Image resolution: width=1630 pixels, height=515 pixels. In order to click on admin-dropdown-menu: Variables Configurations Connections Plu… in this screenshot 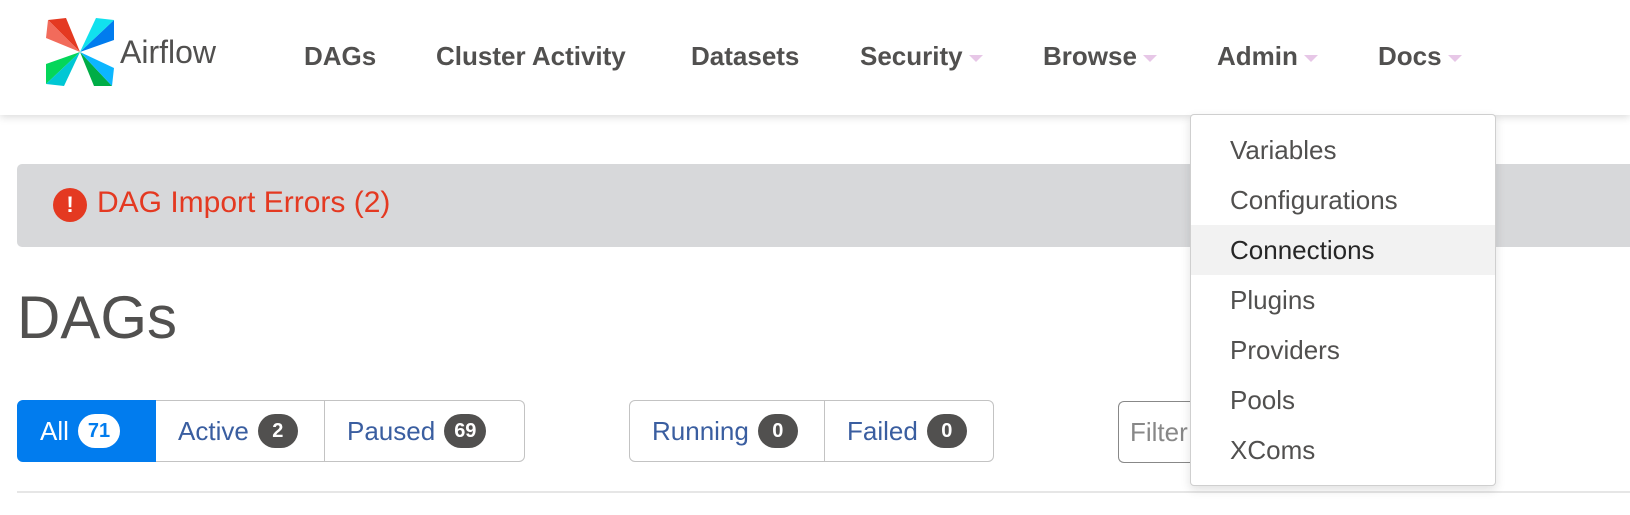, I will do `click(1343, 300)`.